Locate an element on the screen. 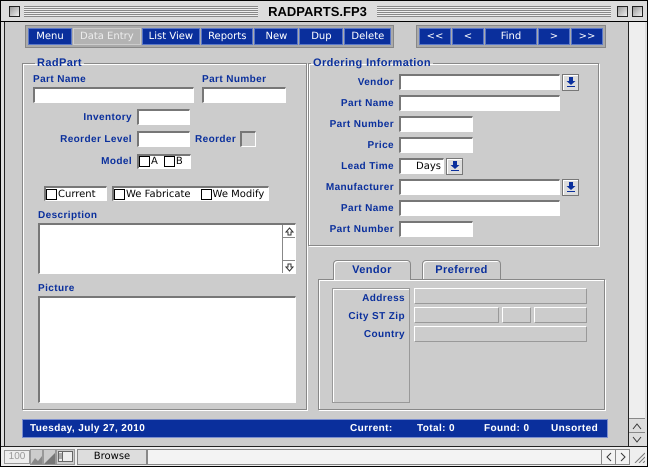 The width and height of the screenshot is (648, 467). window-title: RADPARTS.FP3 is located at coordinates (317, 11).